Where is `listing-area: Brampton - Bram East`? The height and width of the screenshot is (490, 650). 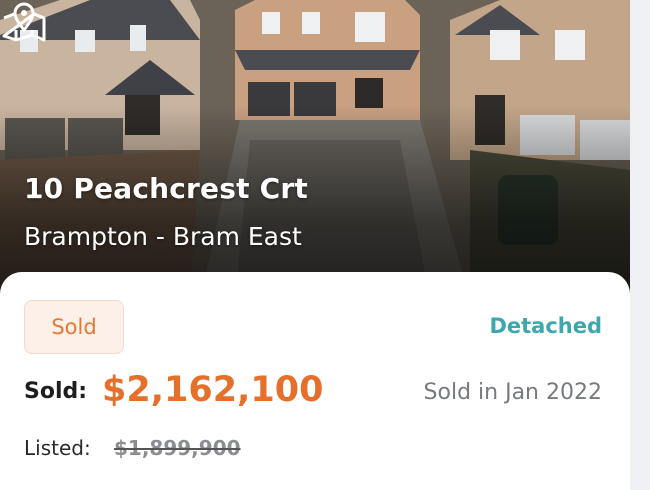
listing-area: Brampton - Bram East is located at coordinates (163, 236).